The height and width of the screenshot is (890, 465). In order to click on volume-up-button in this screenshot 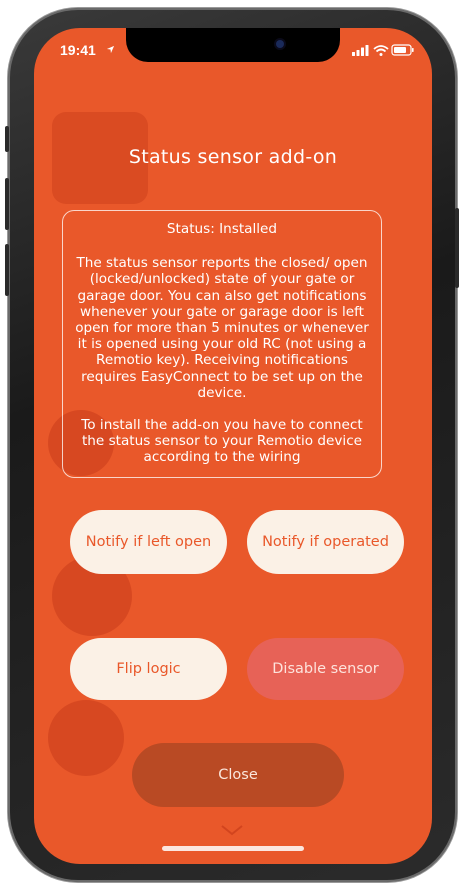, I will do `click(7, 204)`.